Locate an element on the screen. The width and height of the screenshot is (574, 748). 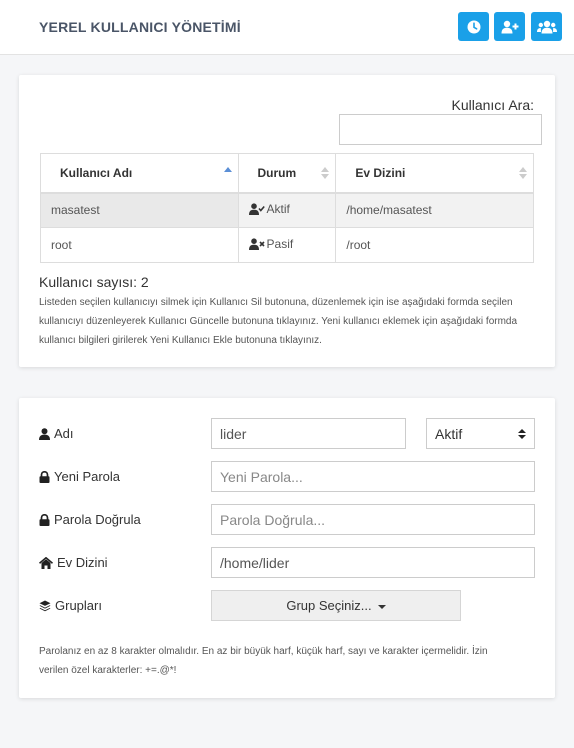
home-dir-input: /home/lider is located at coordinates (373, 562).